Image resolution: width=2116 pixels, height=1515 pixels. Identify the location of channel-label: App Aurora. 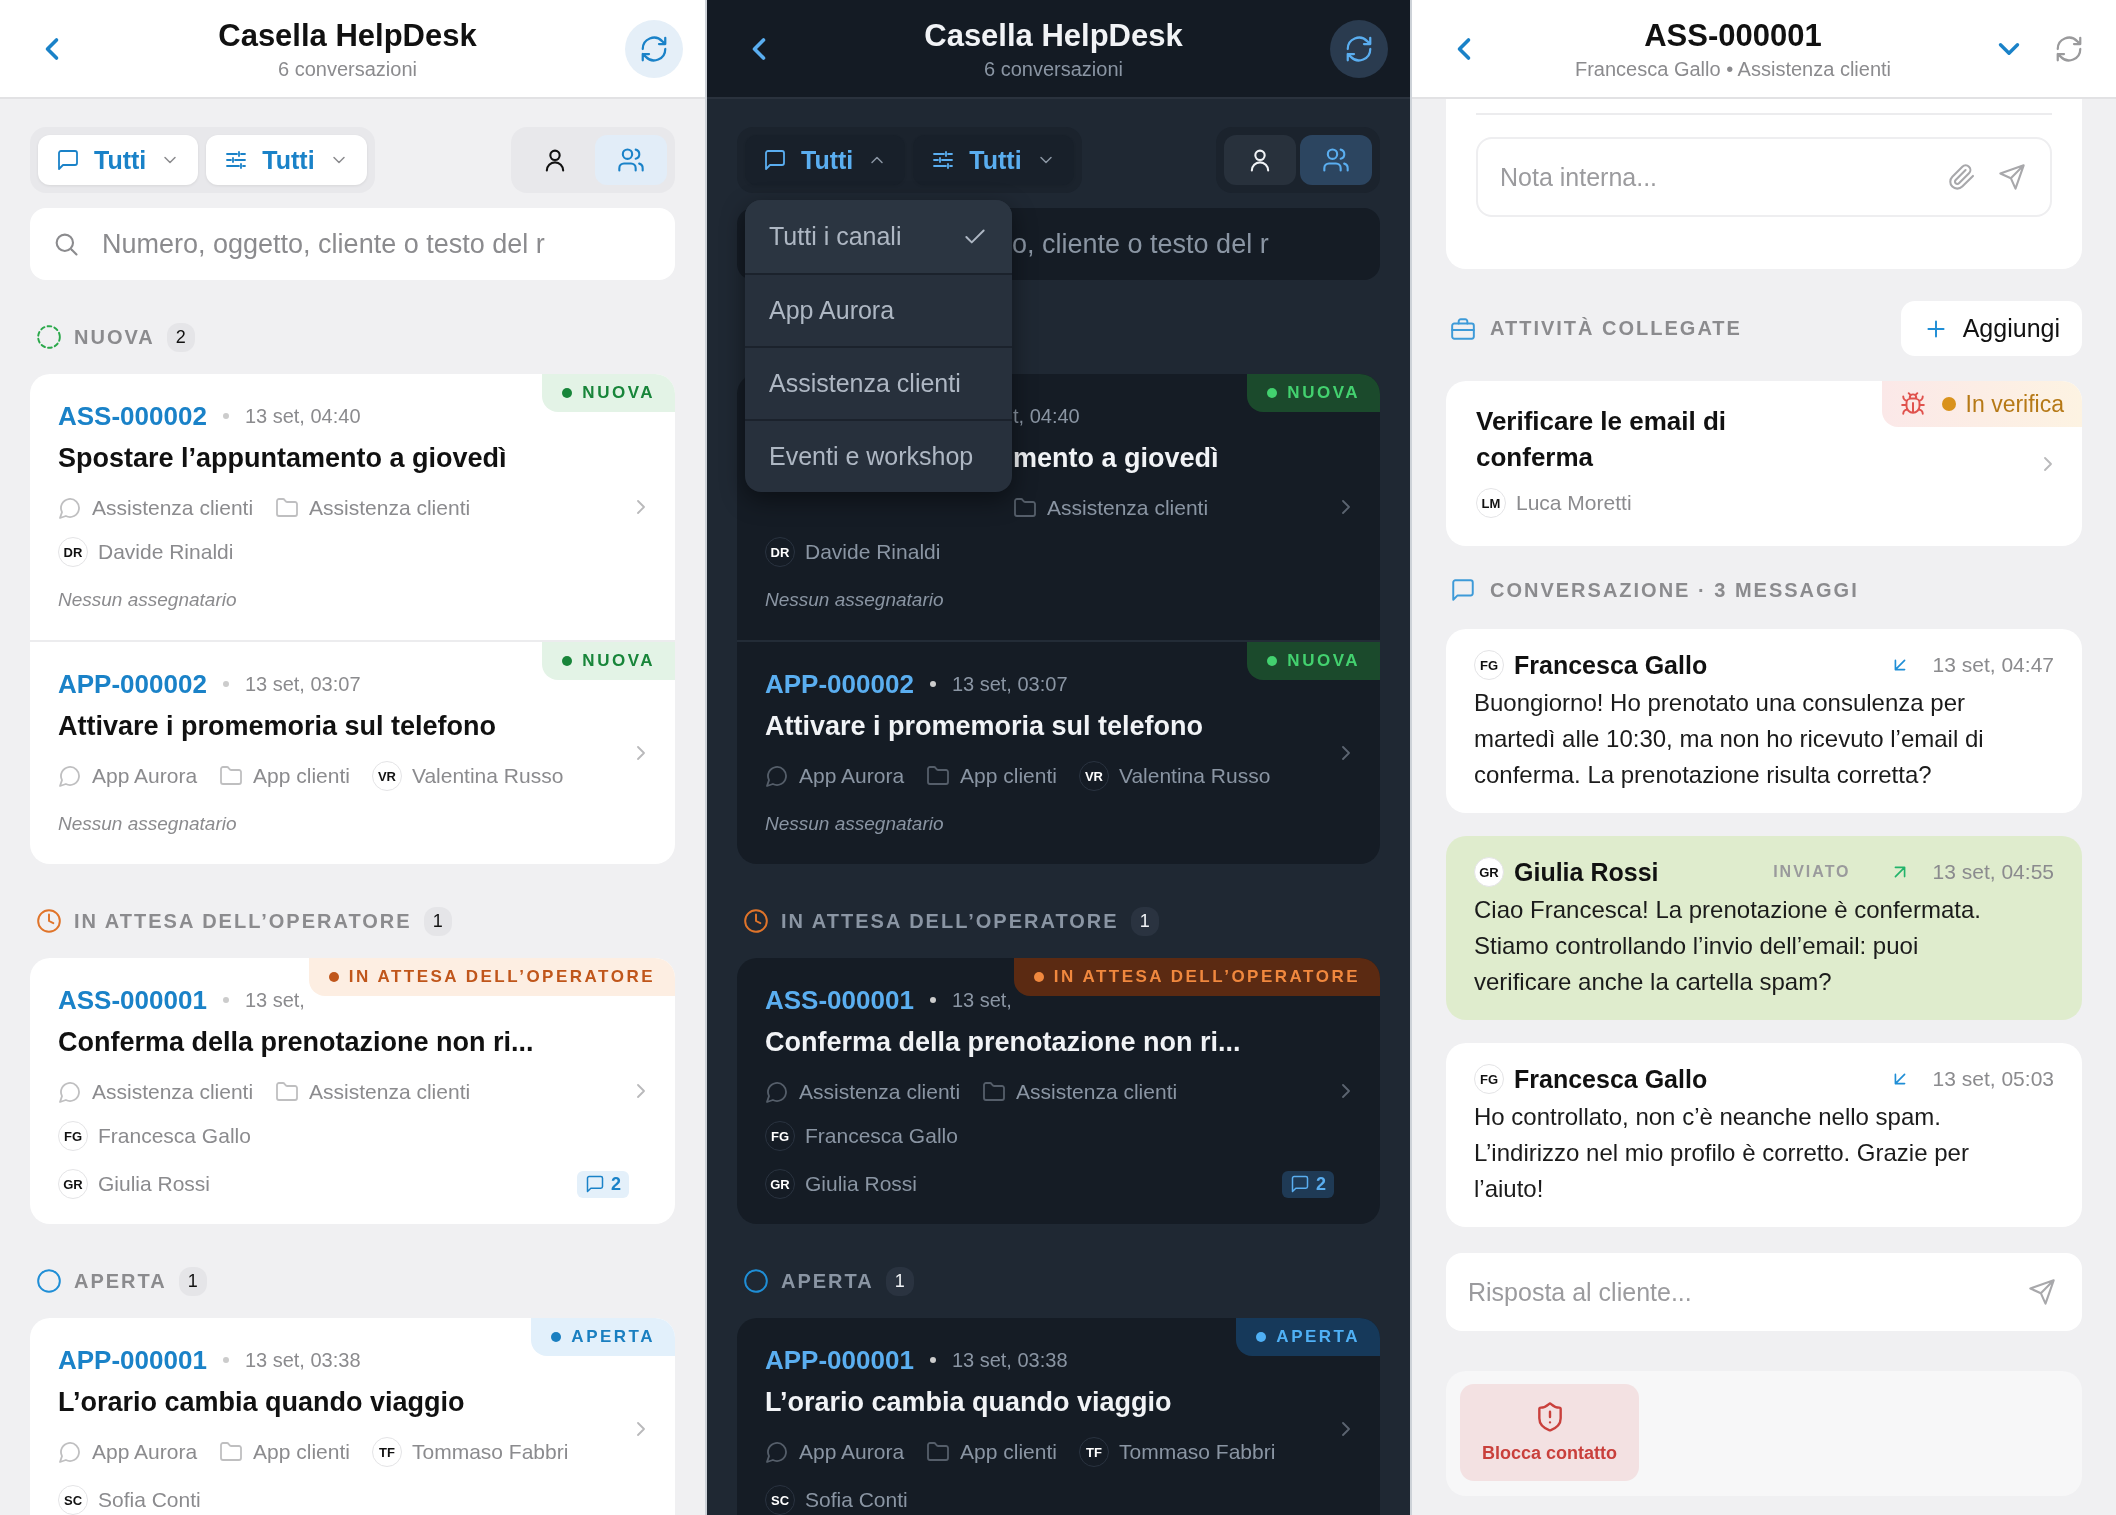
(145, 1452).